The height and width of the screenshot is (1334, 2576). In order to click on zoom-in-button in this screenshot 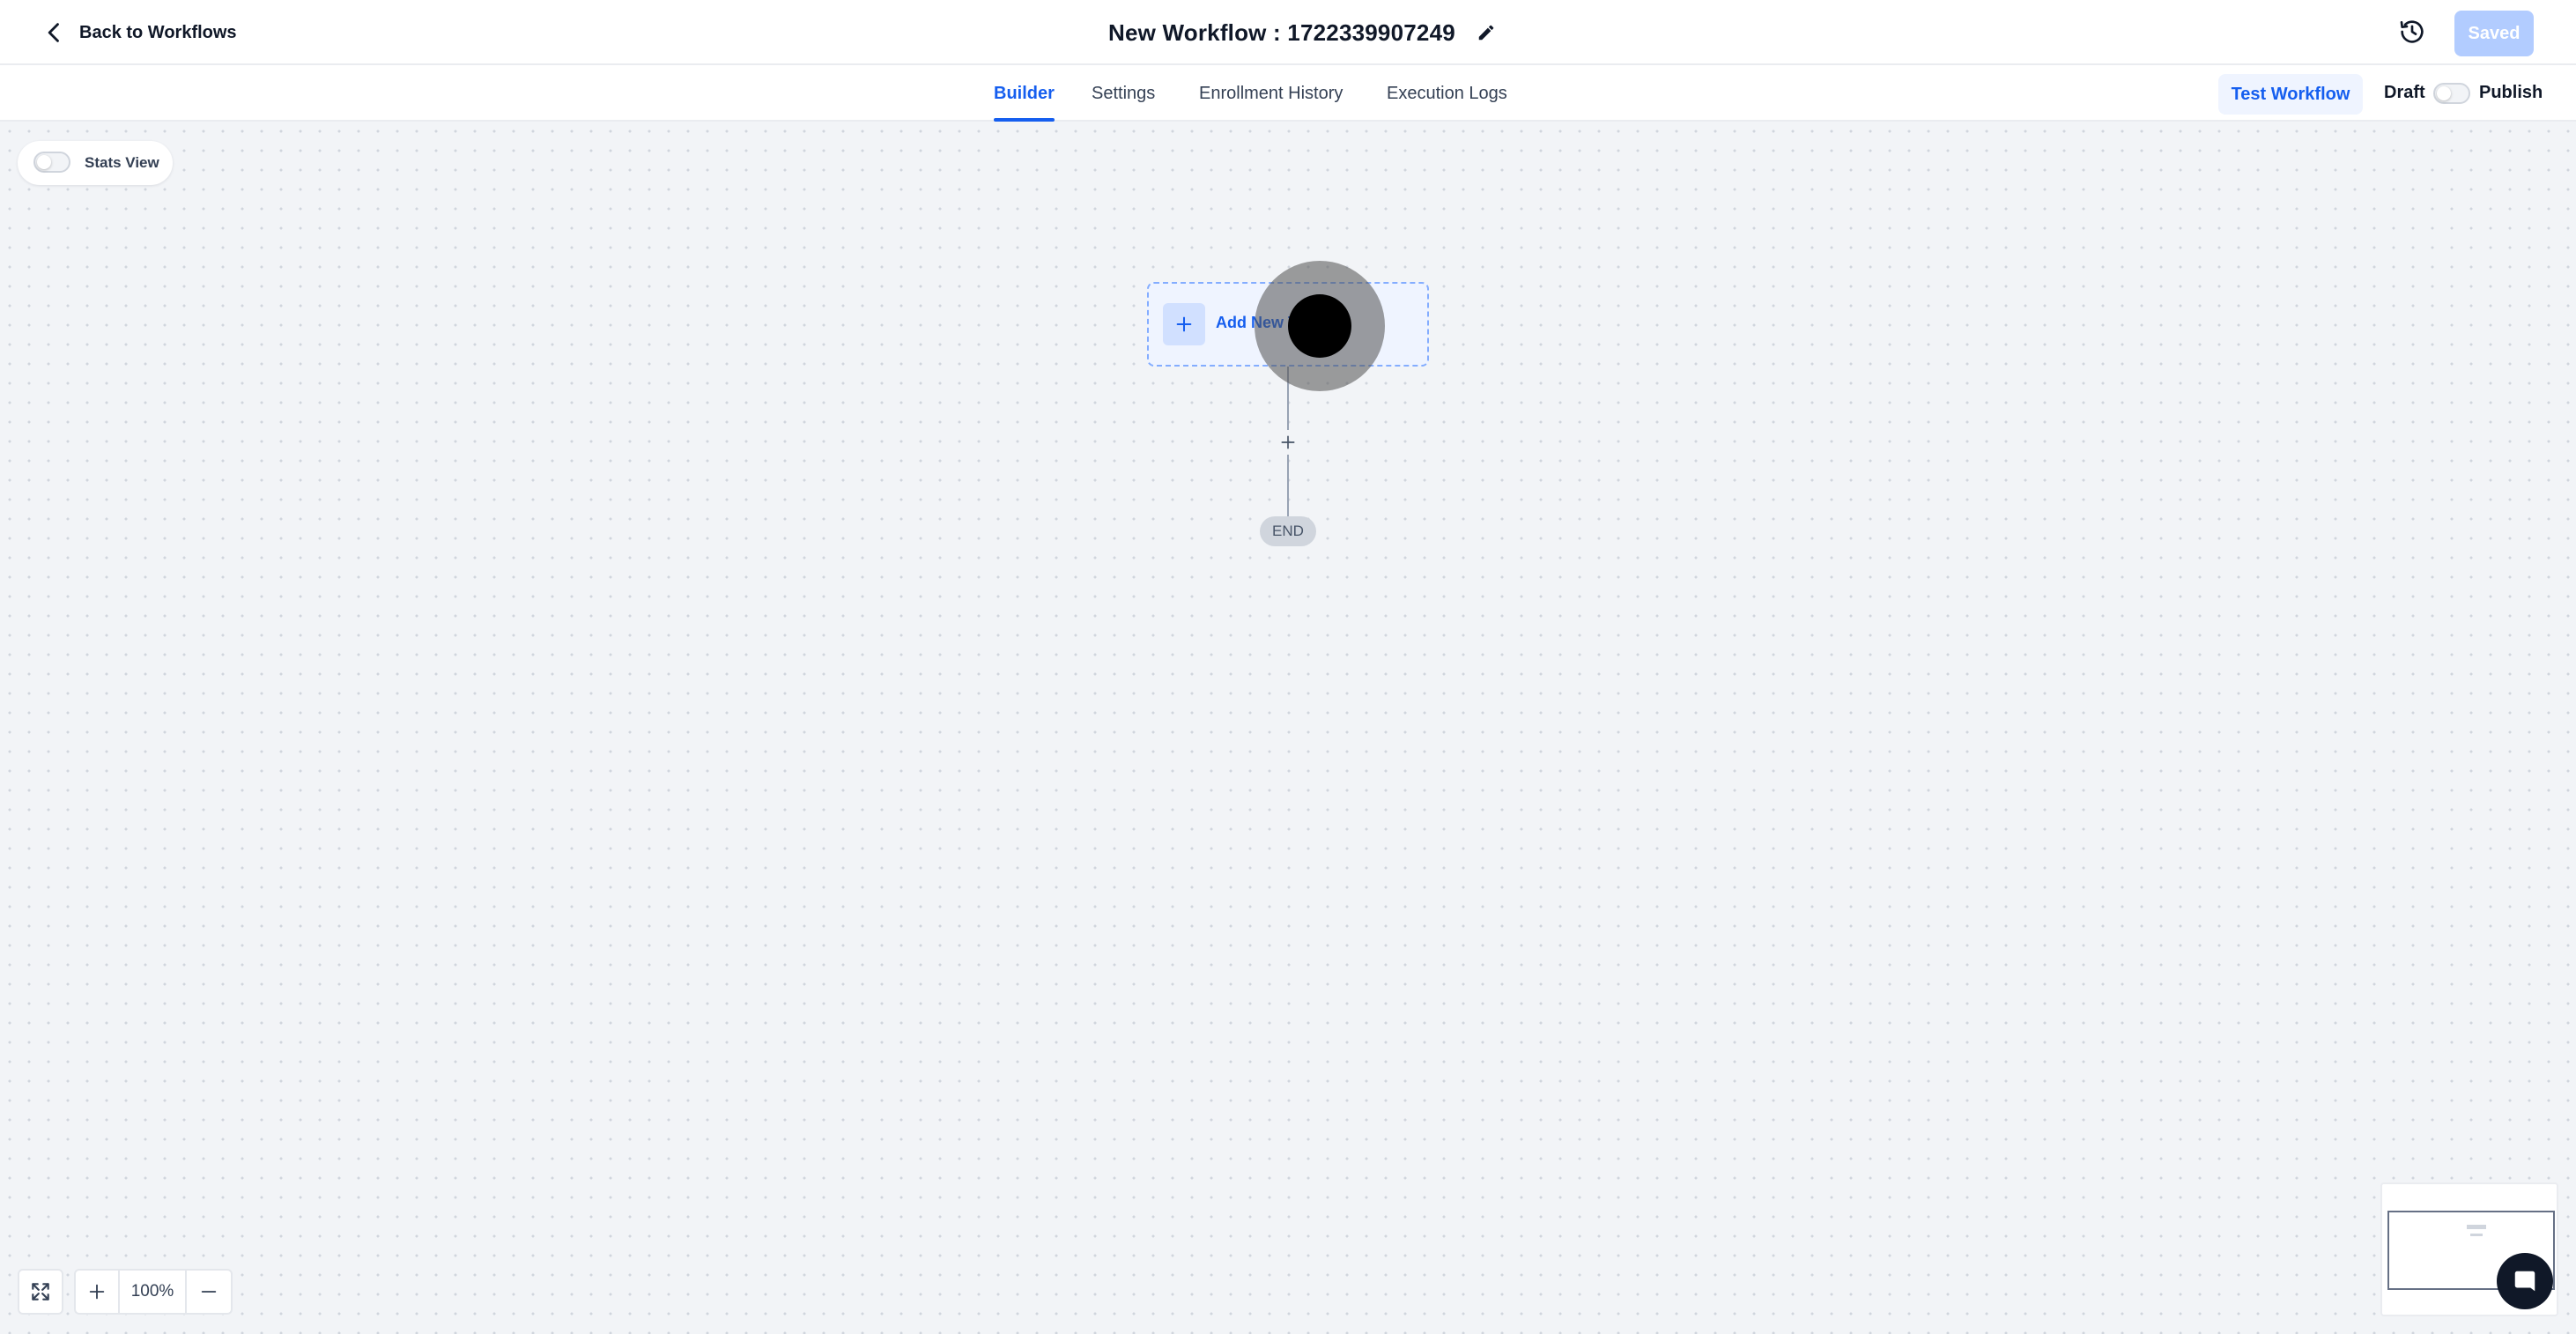, I will do `click(98, 1292)`.